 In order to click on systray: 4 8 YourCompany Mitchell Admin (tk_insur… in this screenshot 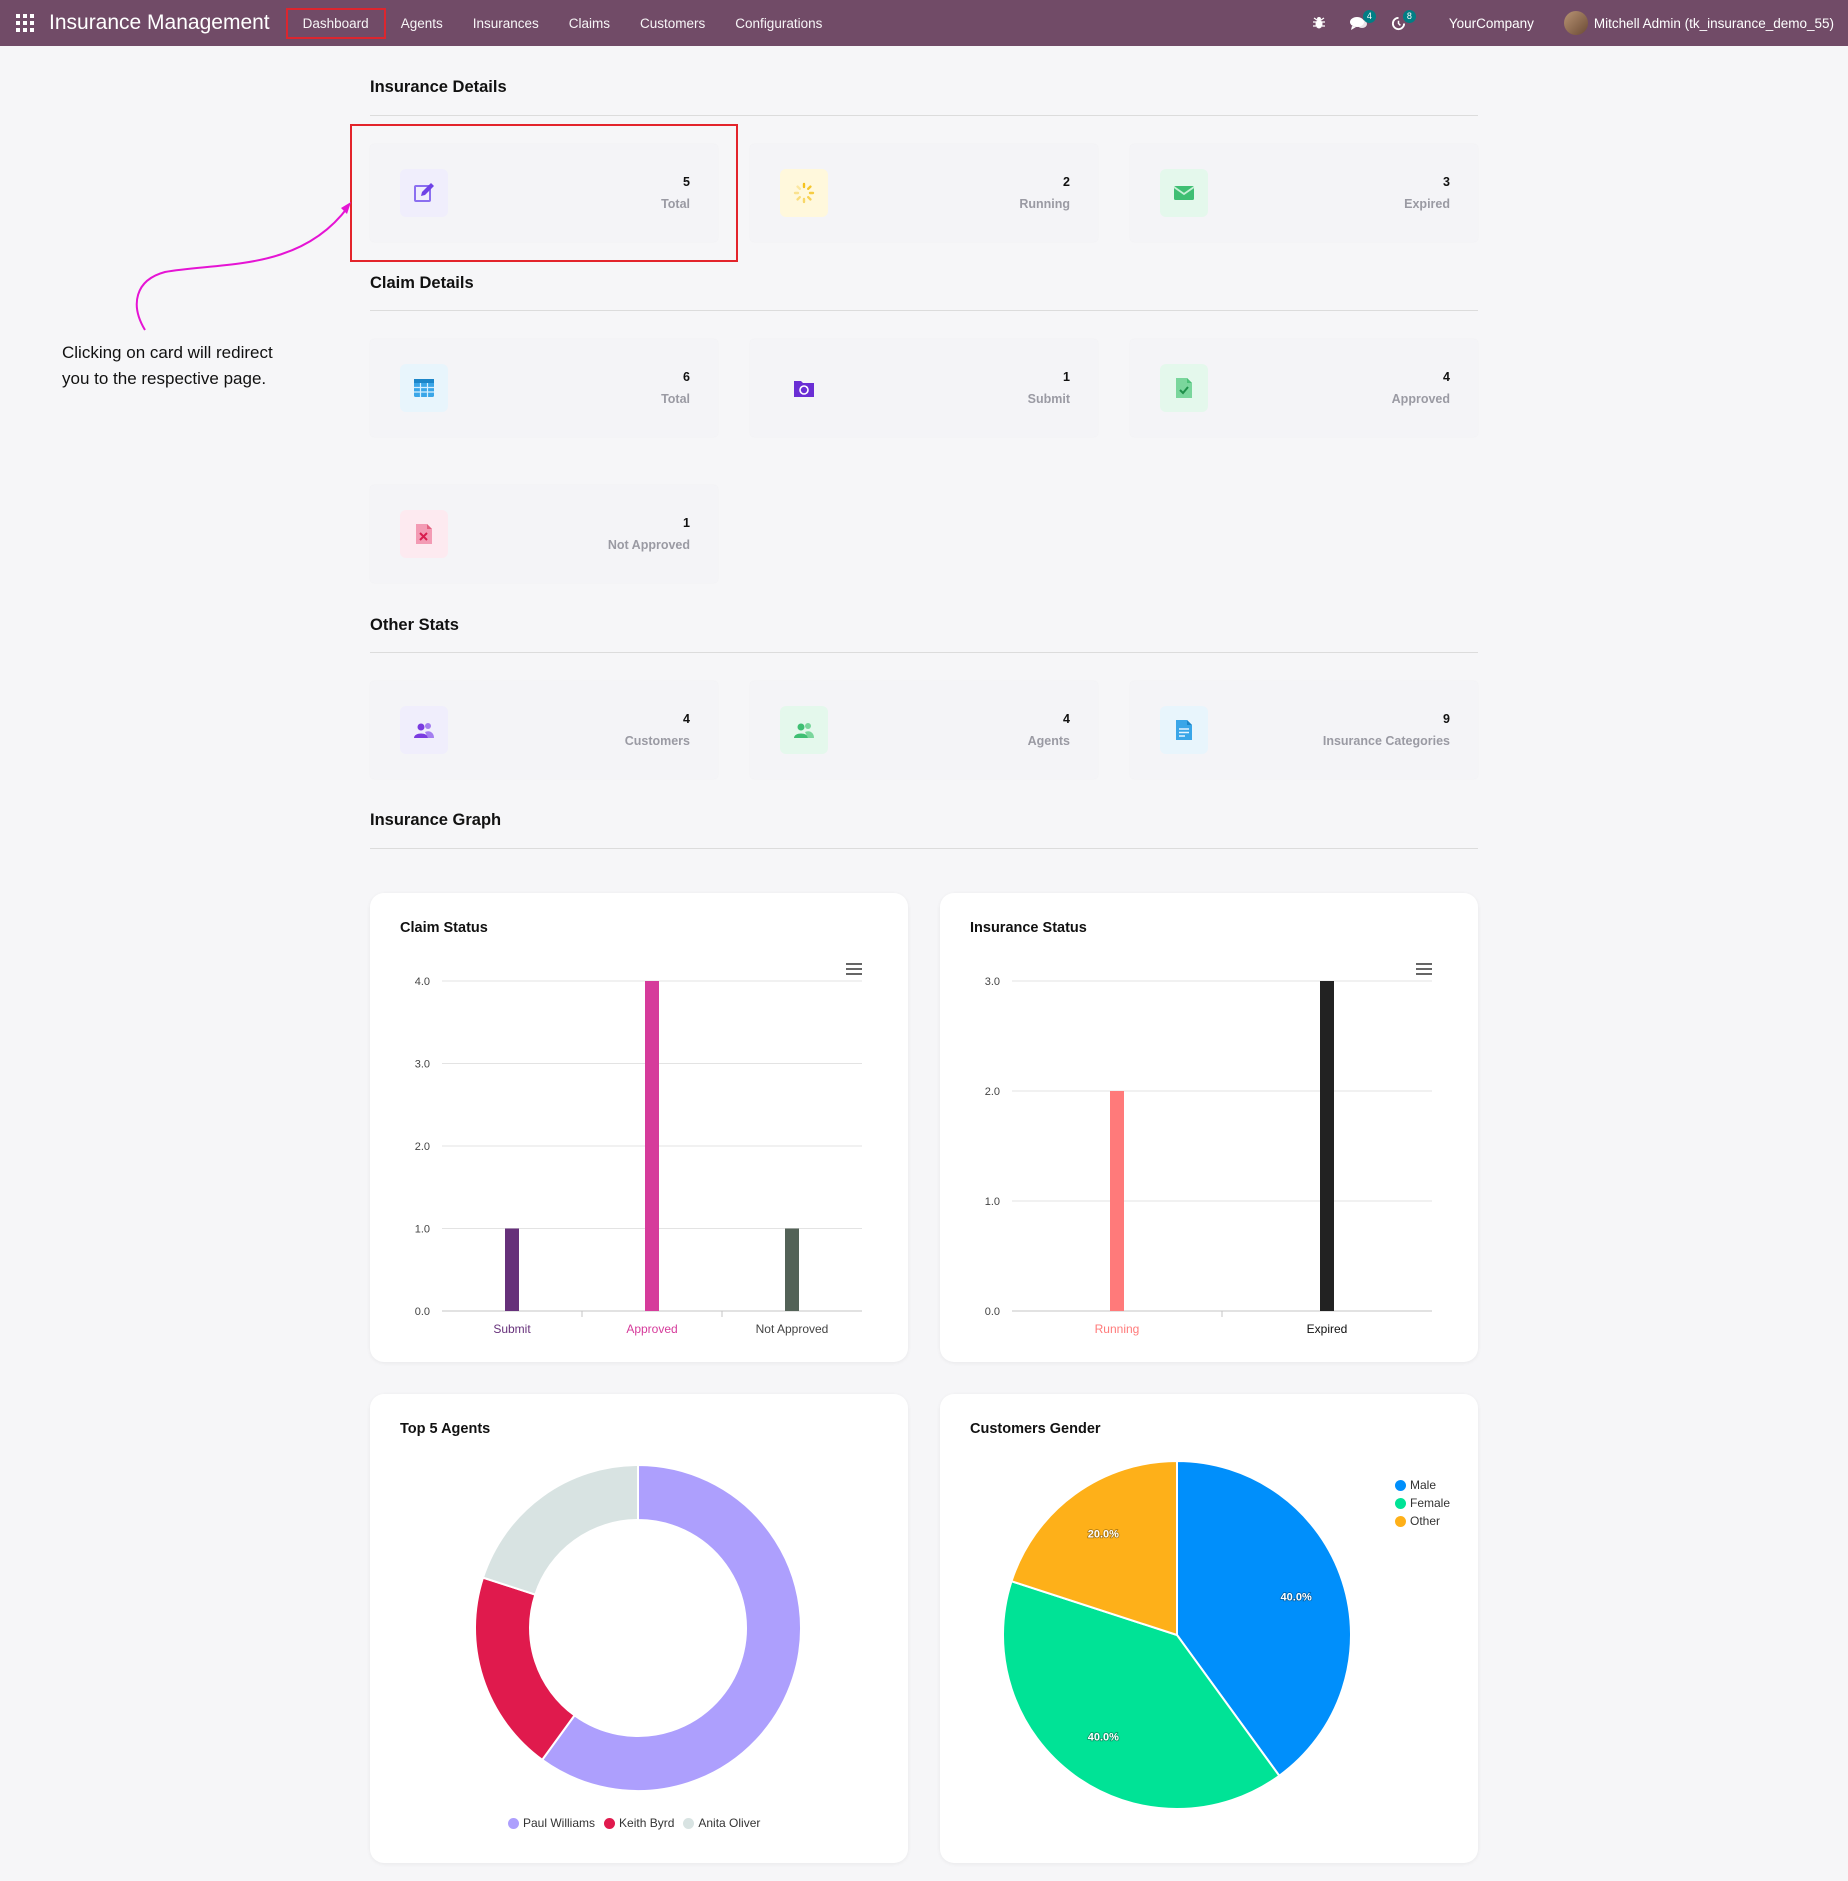, I will do `click(1573, 23)`.